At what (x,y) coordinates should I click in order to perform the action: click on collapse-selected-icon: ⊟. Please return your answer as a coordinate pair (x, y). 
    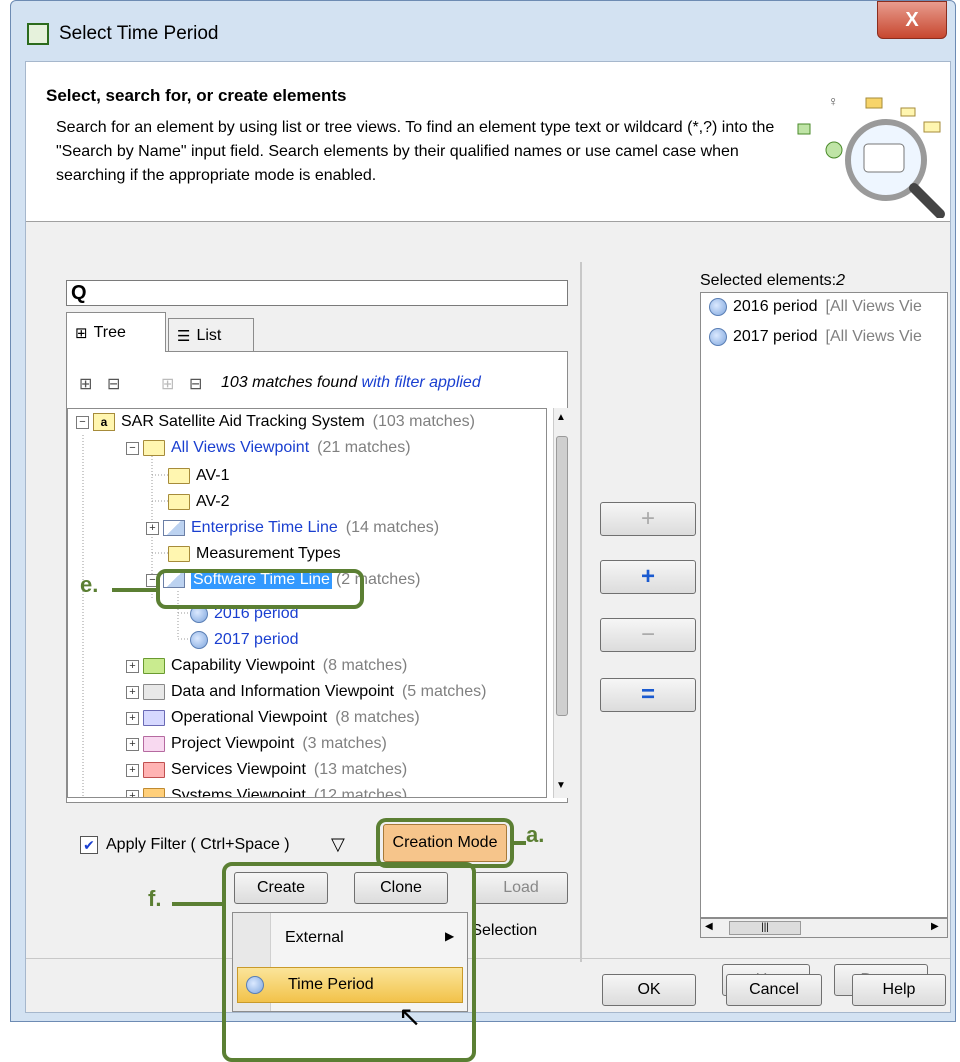
    Looking at the image, I should click on (195, 384).